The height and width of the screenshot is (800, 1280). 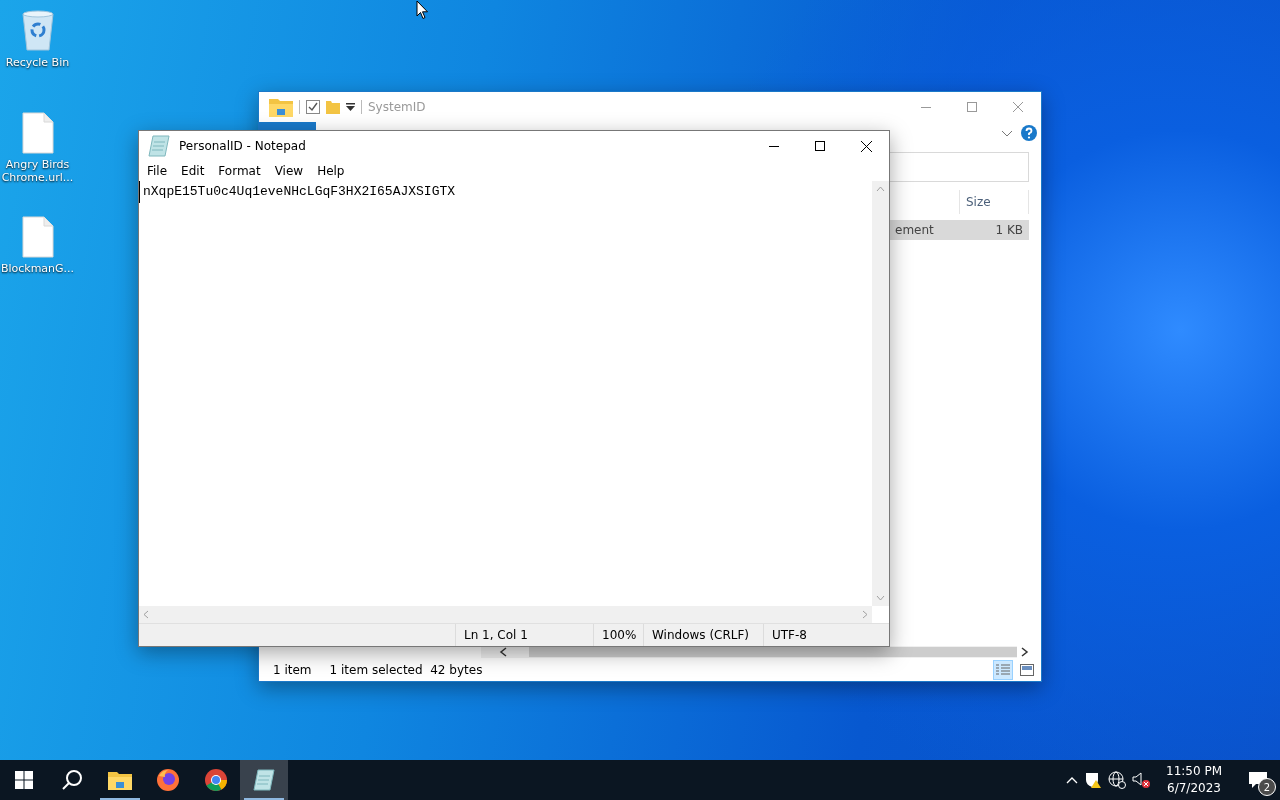 What do you see at coordinates (915, 230) in the screenshot?
I see `file-type: ement` at bounding box center [915, 230].